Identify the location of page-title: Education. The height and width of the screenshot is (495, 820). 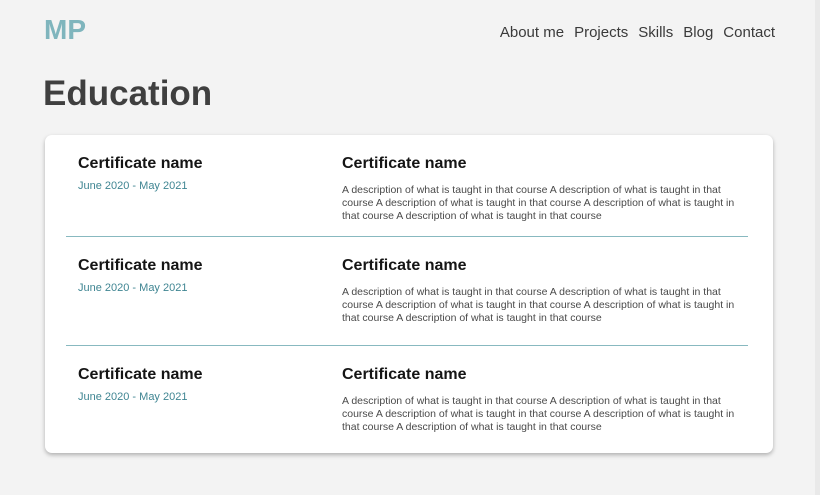
(128, 93).